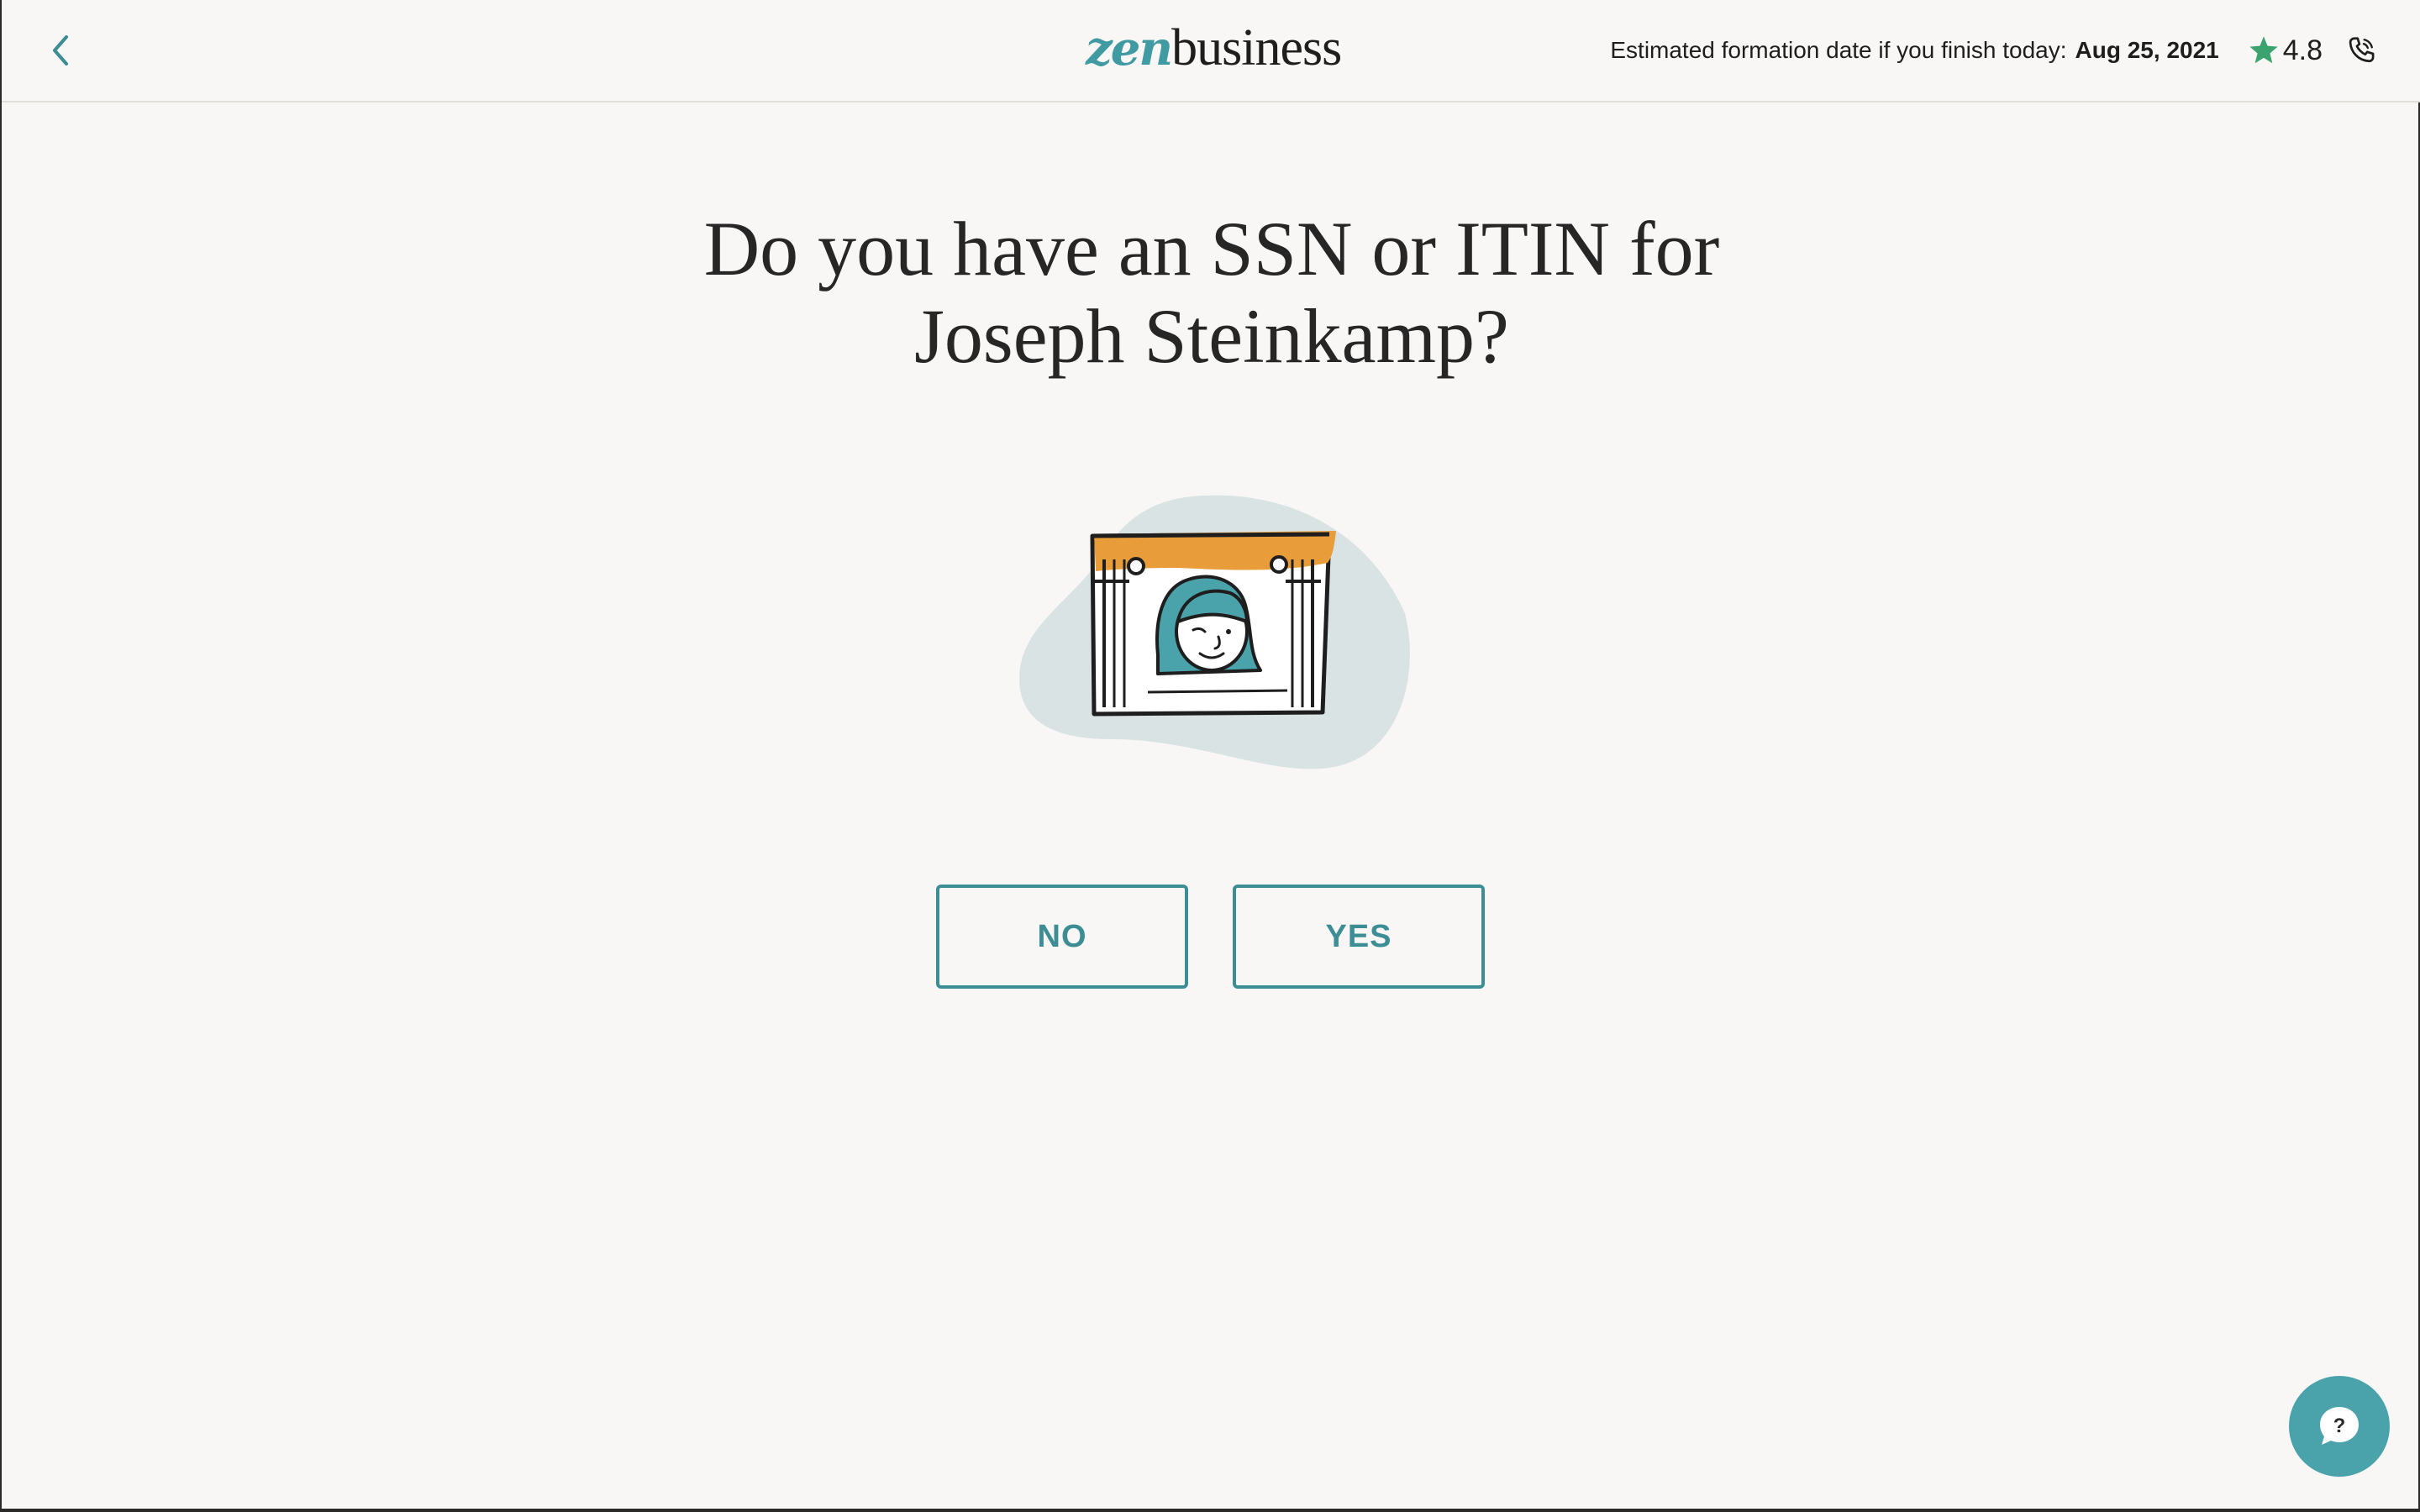 Image resolution: width=2420 pixels, height=1512 pixels. Describe the element at coordinates (1256, 47) in the screenshot. I see `logo-business-text: business` at that location.